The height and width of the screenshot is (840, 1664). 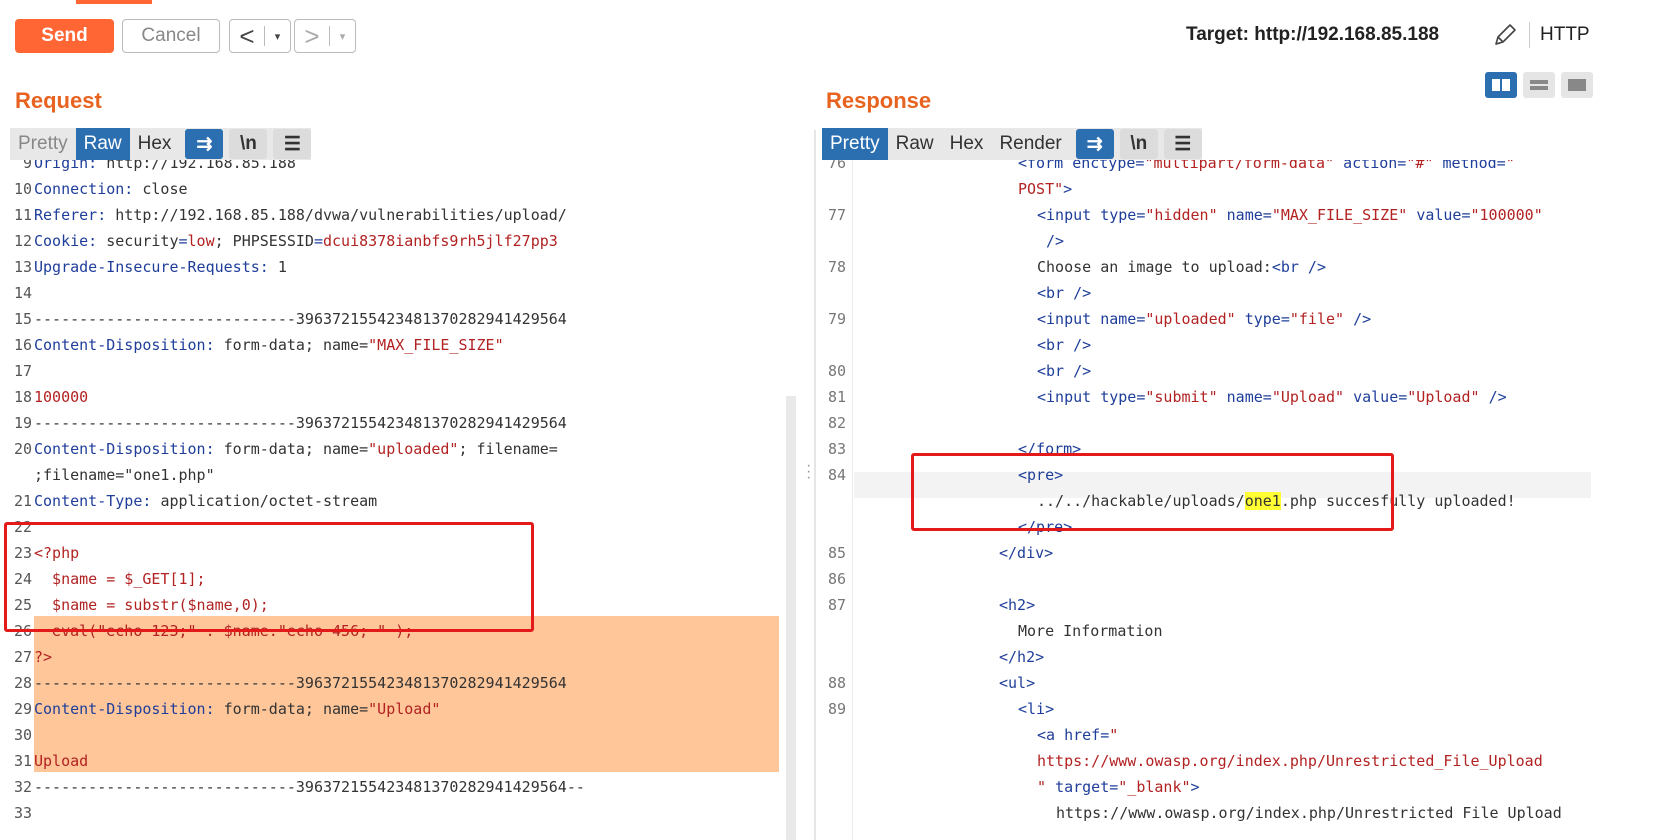 What do you see at coordinates (1443, 215) in the screenshot?
I see `code-token: value=` at bounding box center [1443, 215].